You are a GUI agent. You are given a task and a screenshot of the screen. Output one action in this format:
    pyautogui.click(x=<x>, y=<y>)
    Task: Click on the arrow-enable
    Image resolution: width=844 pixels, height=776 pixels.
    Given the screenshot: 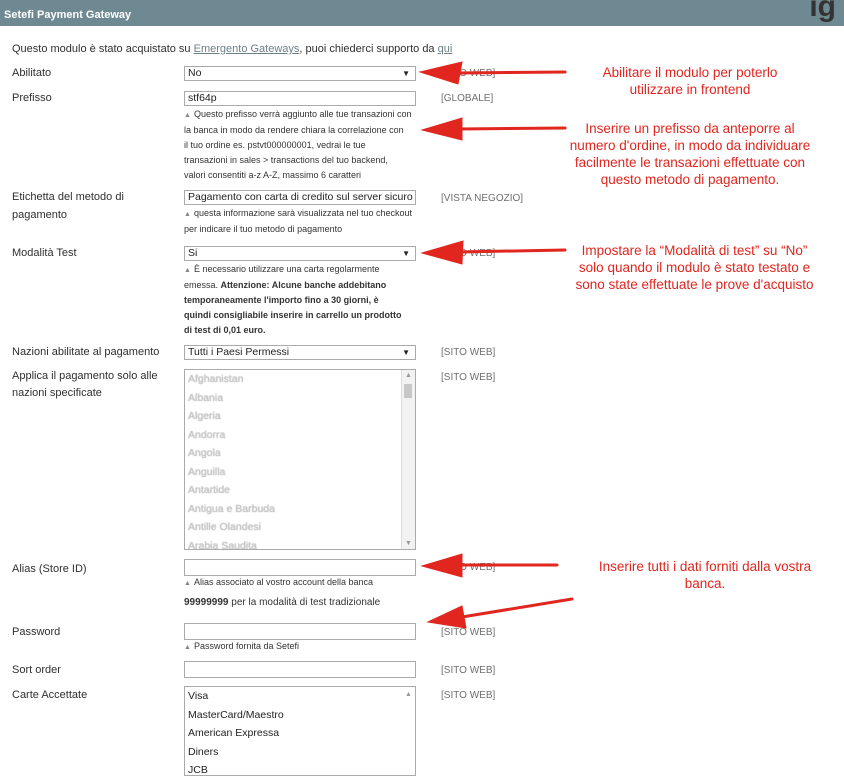 What is the action you would take?
    pyautogui.click(x=510, y=72)
    